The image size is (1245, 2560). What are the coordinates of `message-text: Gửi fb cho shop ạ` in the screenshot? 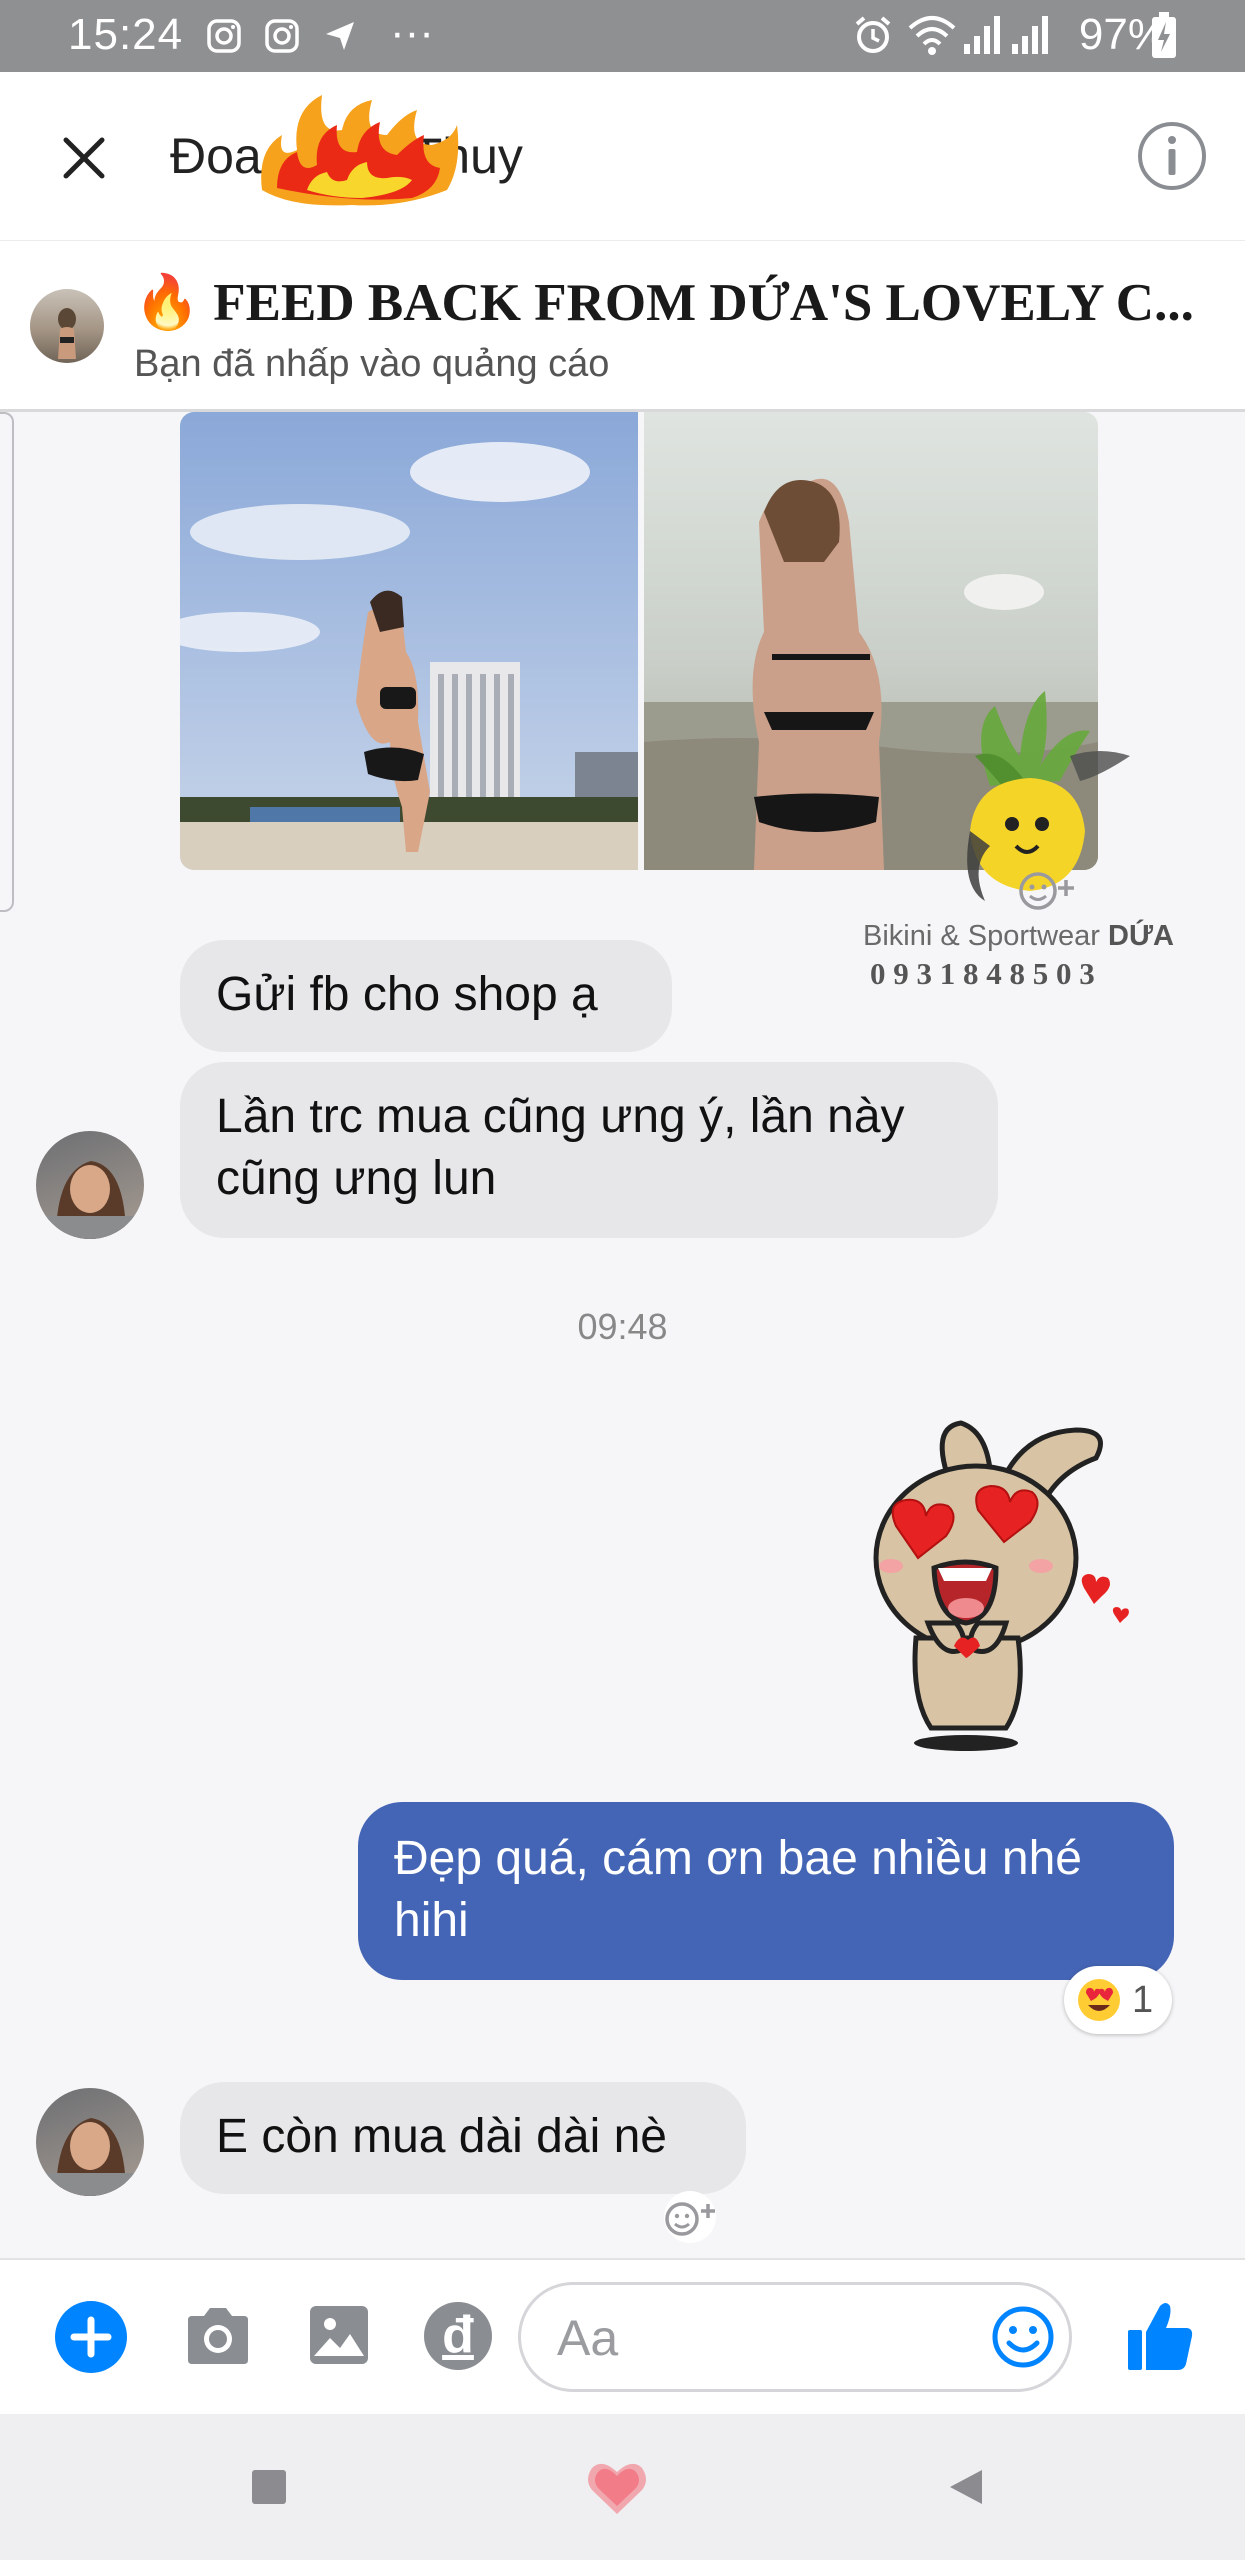 It's located at (407, 994).